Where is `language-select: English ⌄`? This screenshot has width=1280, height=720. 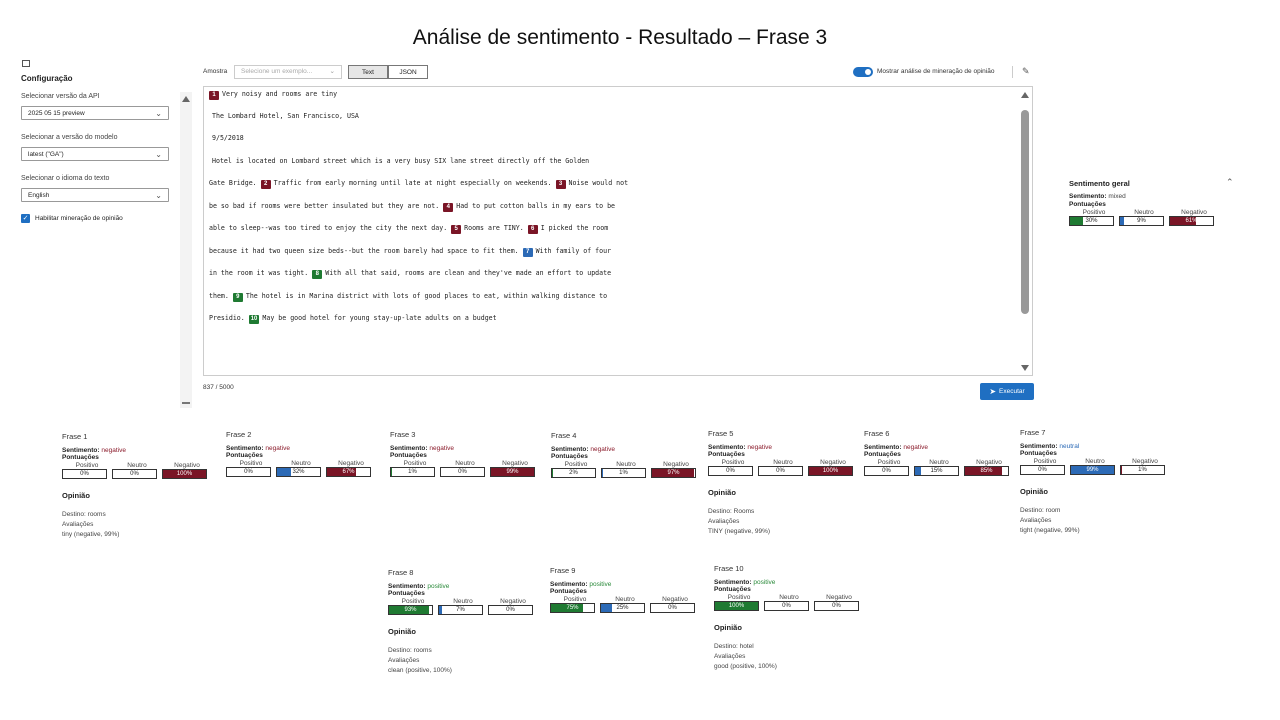 language-select: English ⌄ is located at coordinates (95, 195).